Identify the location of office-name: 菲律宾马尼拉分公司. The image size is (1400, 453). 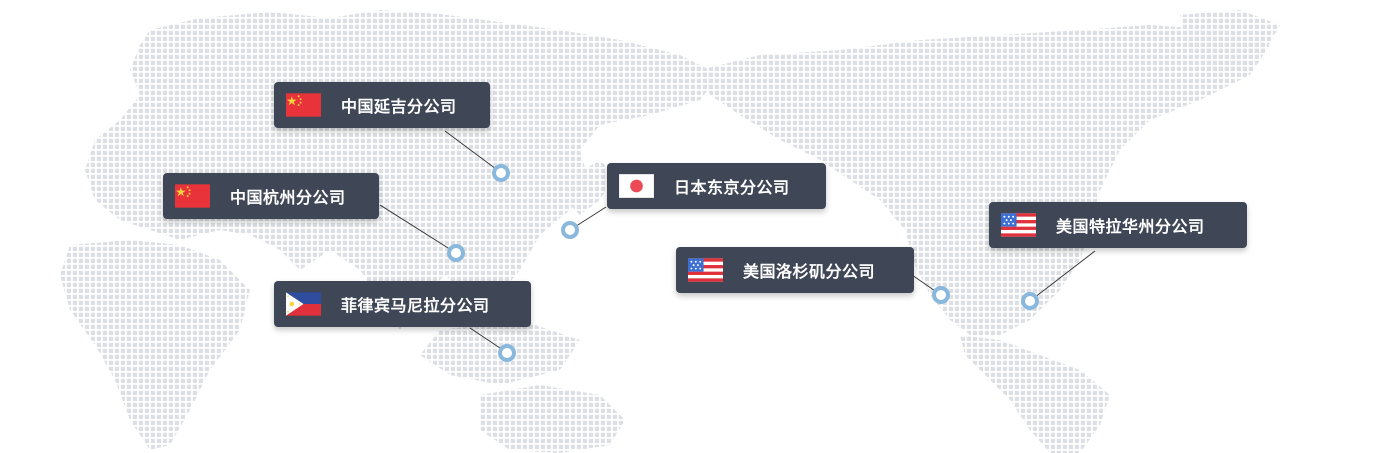
(415, 305).